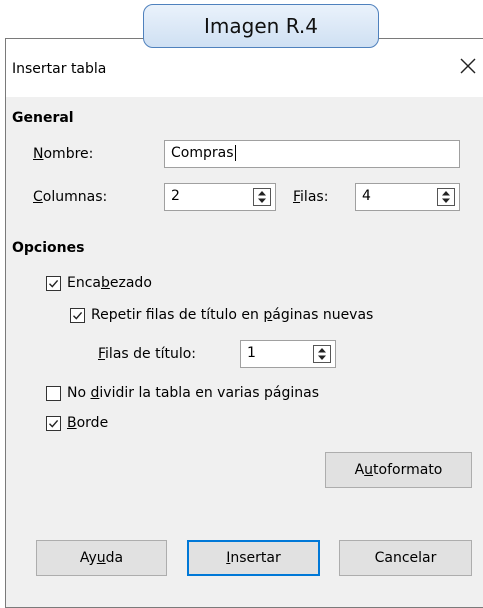  I want to click on rows-value: 4, so click(366, 196).